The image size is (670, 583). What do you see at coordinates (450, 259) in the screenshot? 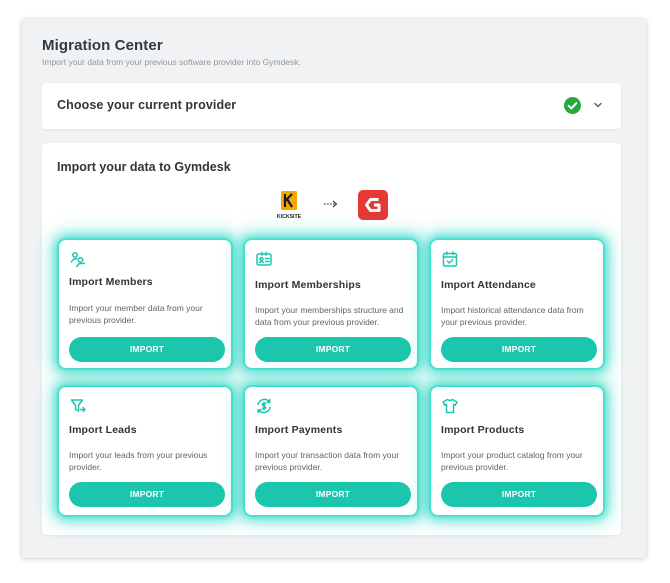
I see `calendar-check-icon` at bounding box center [450, 259].